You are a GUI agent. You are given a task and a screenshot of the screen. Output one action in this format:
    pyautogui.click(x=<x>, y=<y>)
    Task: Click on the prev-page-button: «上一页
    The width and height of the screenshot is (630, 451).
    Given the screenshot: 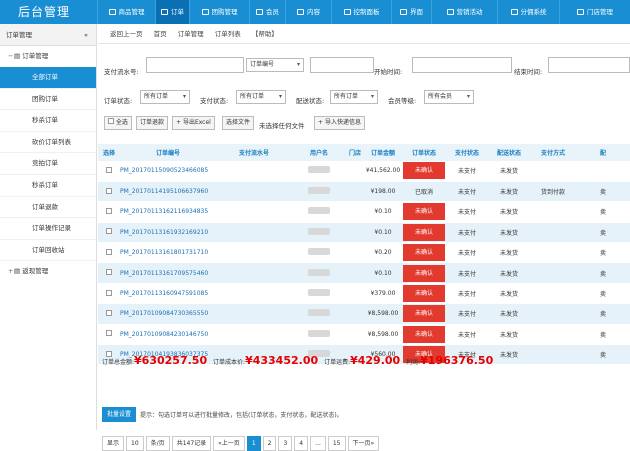 What is the action you would take?
    pyautogui.click(x=229, y=443)
    